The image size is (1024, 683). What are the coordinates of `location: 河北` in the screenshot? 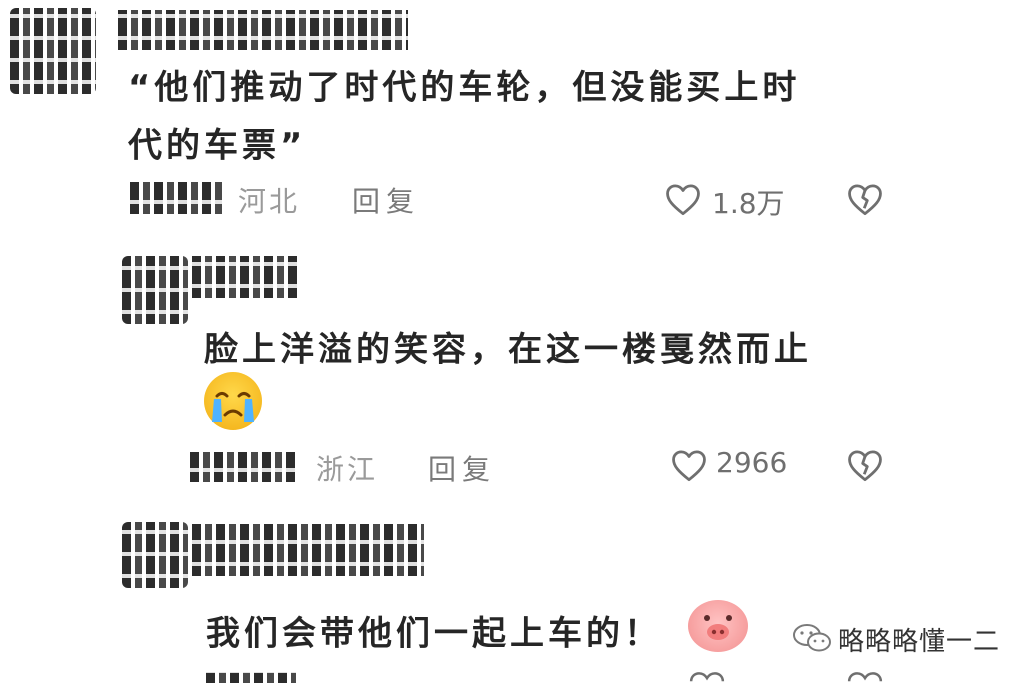 It's located at (269, 201).